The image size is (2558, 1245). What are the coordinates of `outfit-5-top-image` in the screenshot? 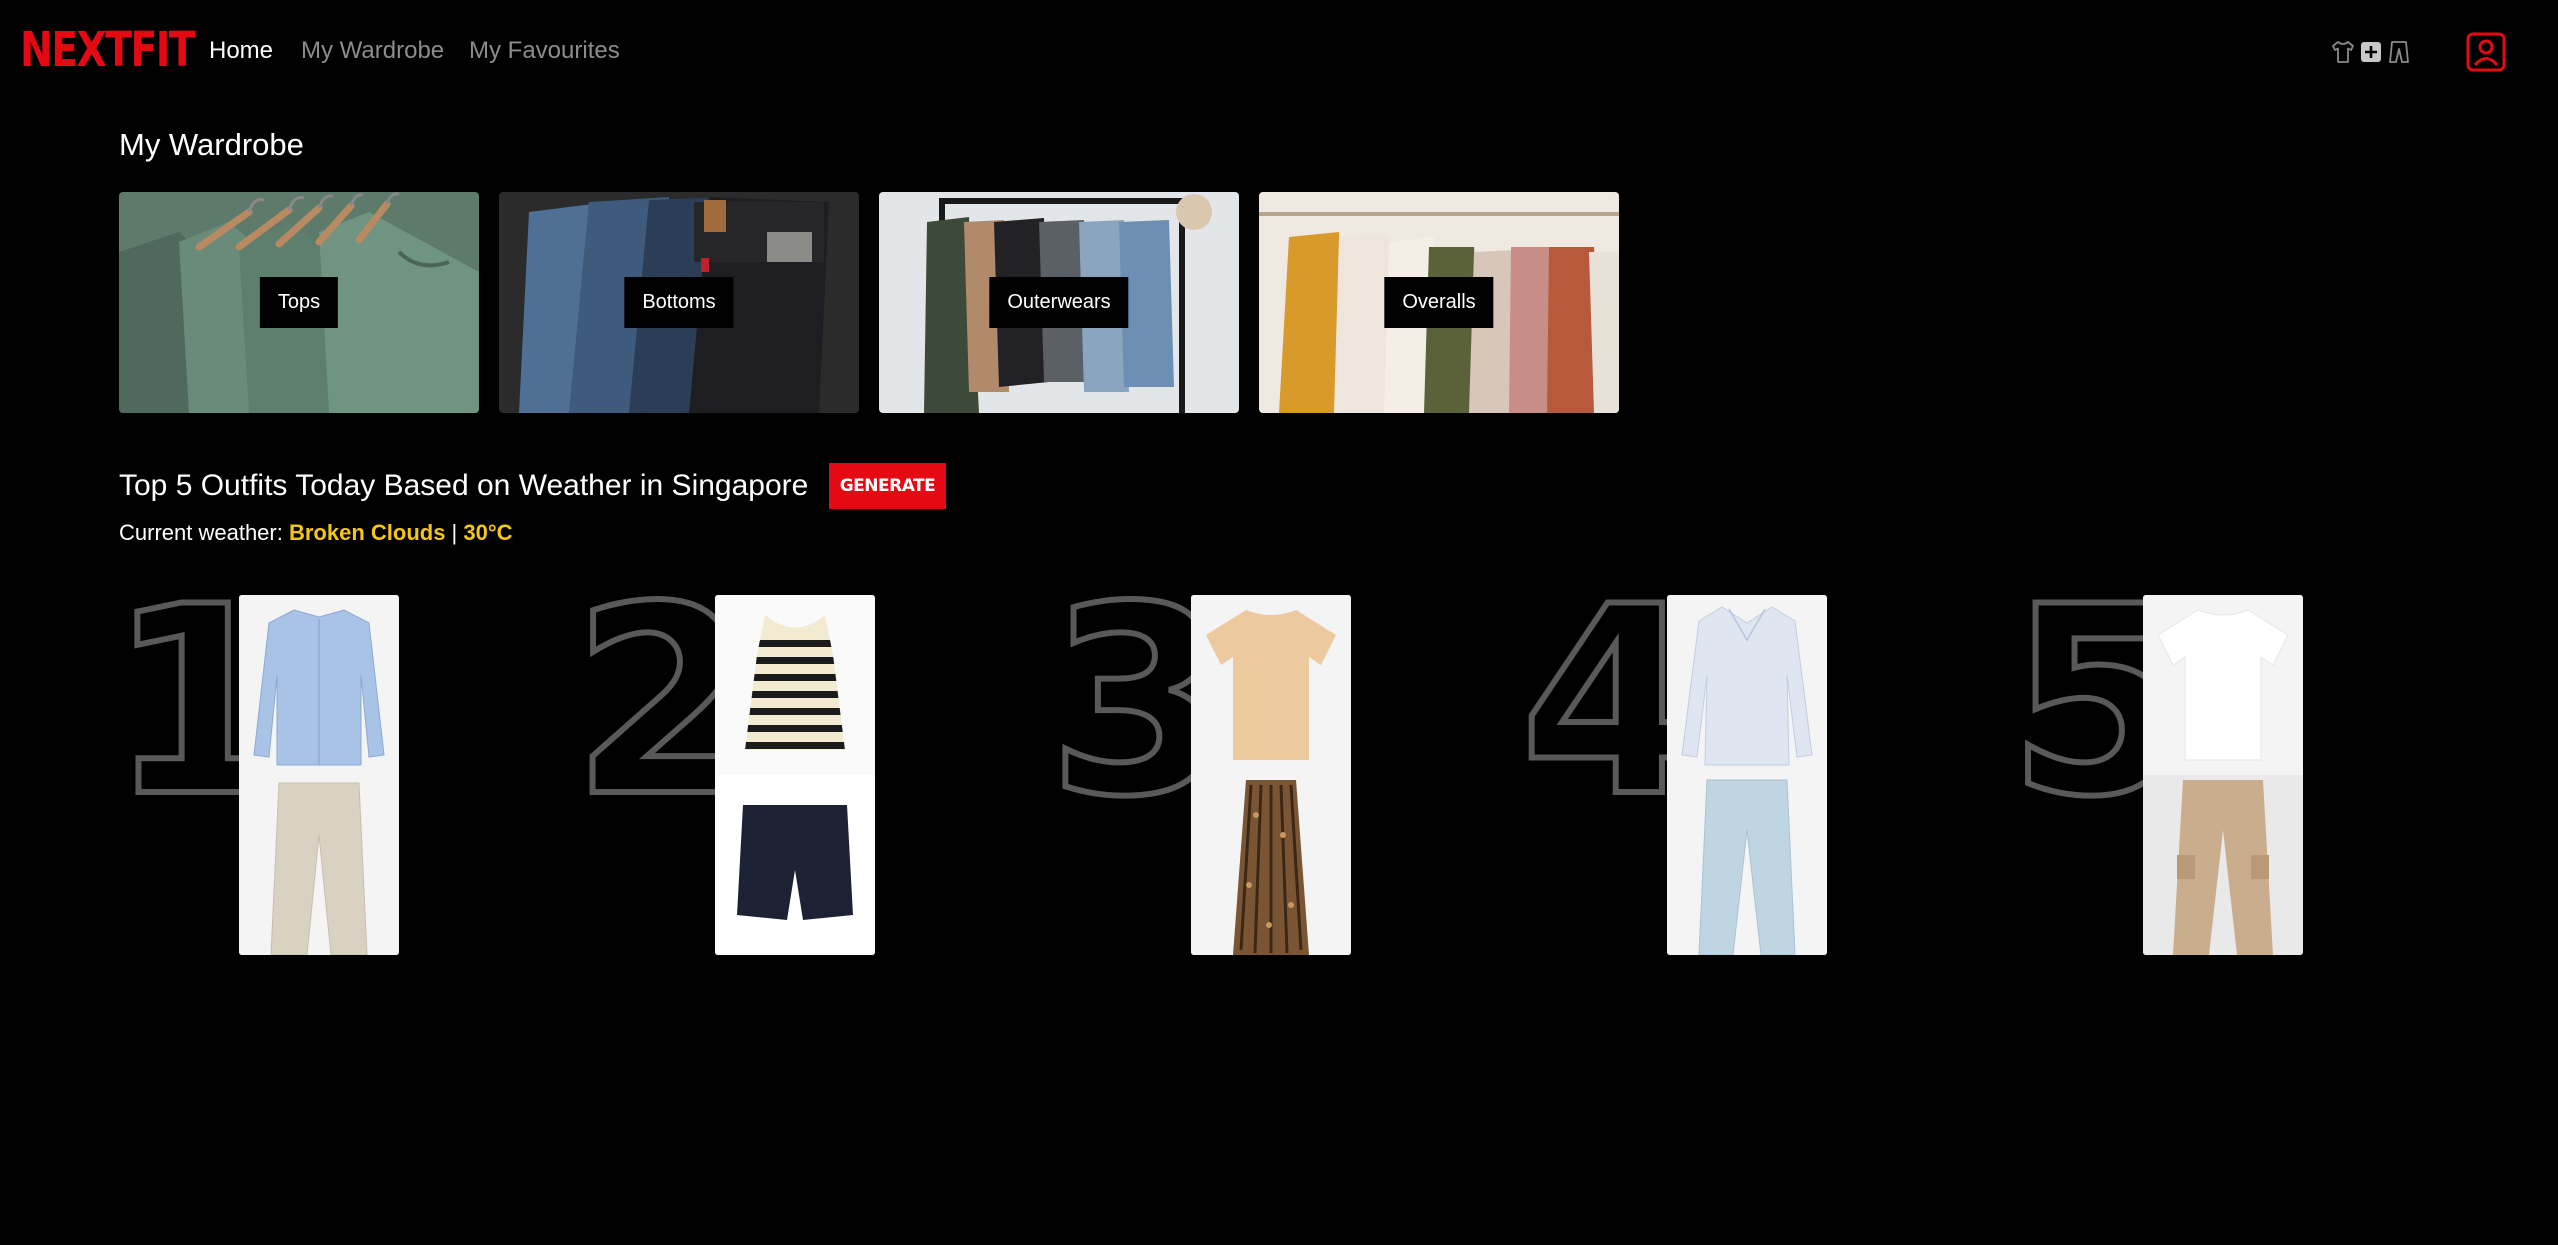 It's located at (2223, 685).